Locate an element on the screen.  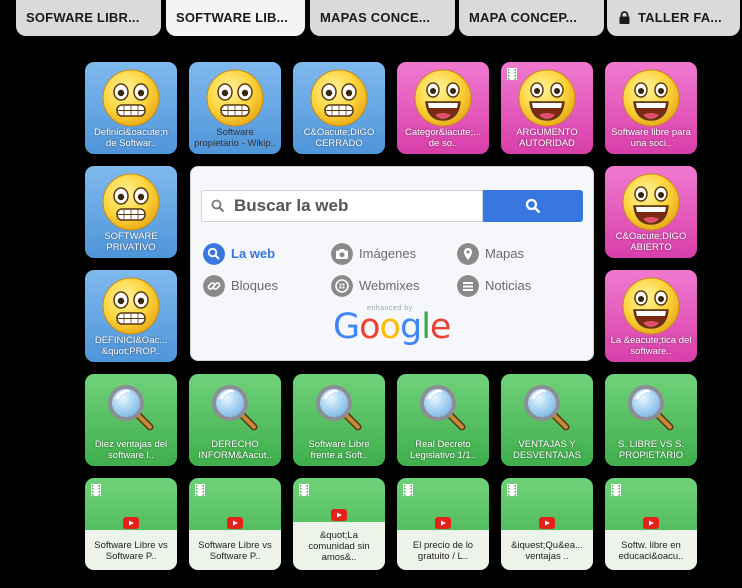
tile-caption: Real Decreto Legislativo 1/1.. is located at coordinates (442, 450).